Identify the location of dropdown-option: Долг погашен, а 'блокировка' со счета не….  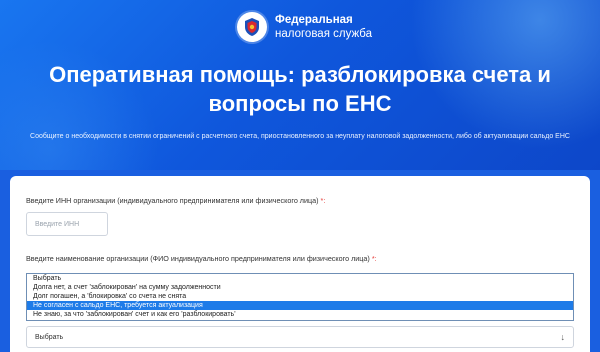
(300, 296).